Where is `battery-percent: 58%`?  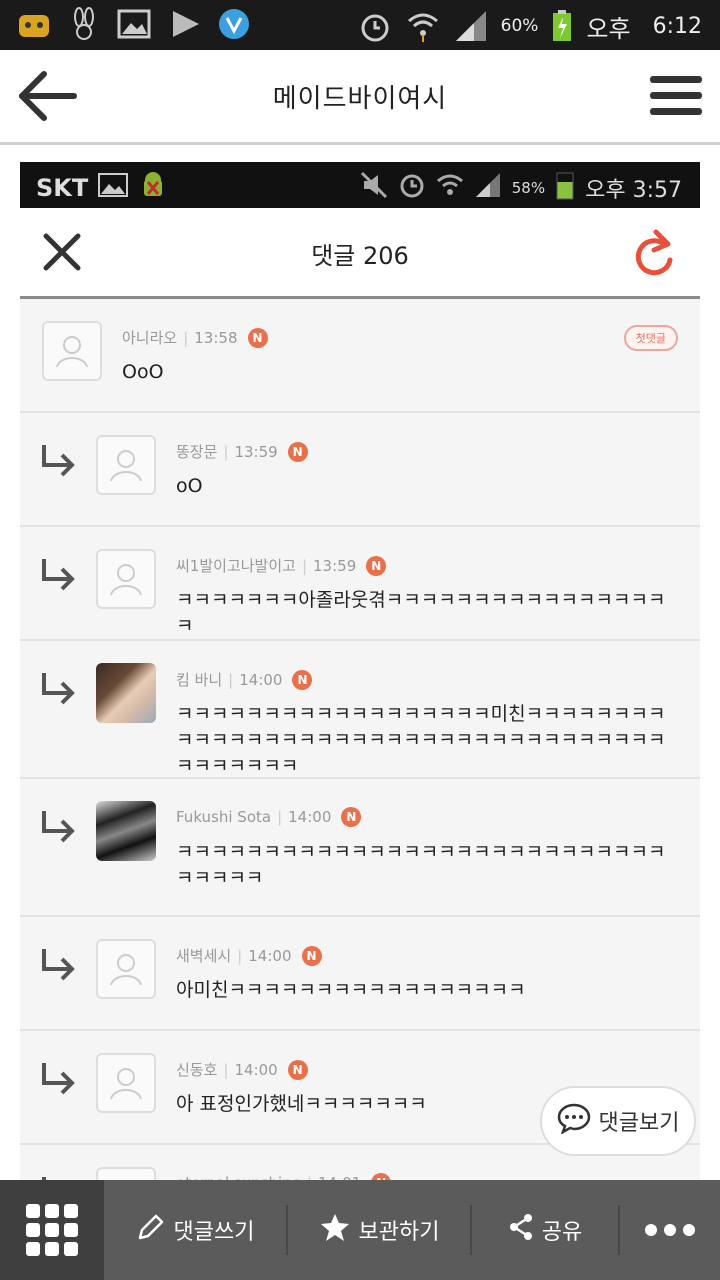 battery-percent: 58% is located at coordinates (528, 188).